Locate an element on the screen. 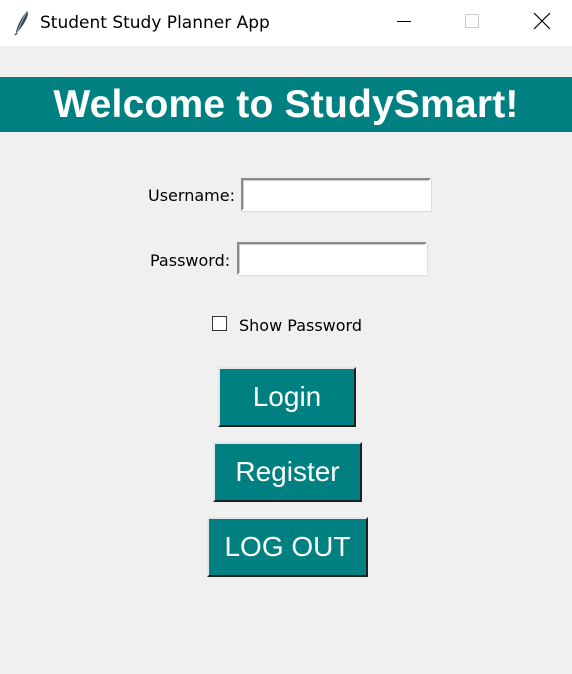  password-input is located at coordinates (332, 258).